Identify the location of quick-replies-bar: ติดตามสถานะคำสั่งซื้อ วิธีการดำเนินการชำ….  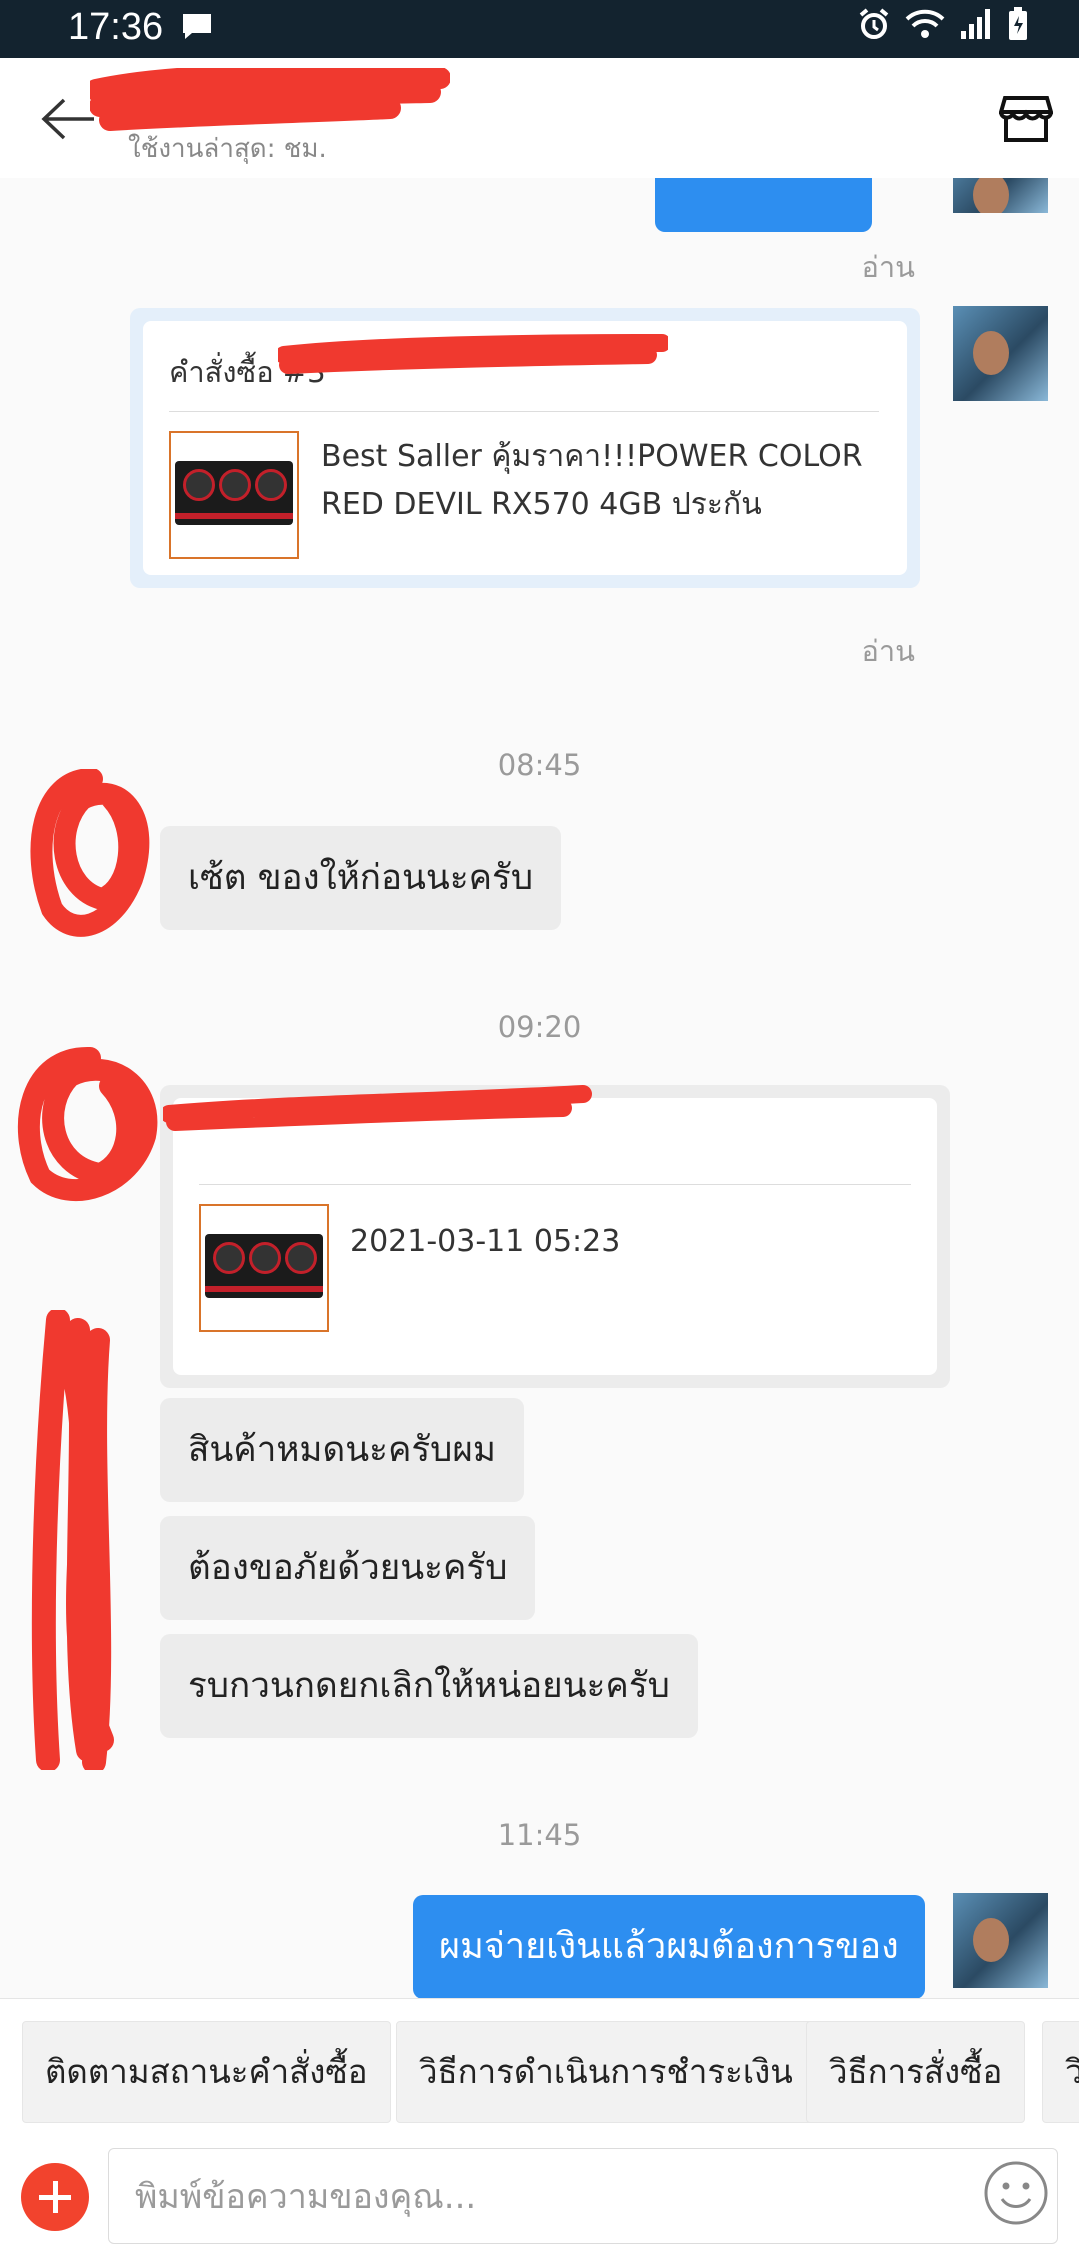
(539, 2068).